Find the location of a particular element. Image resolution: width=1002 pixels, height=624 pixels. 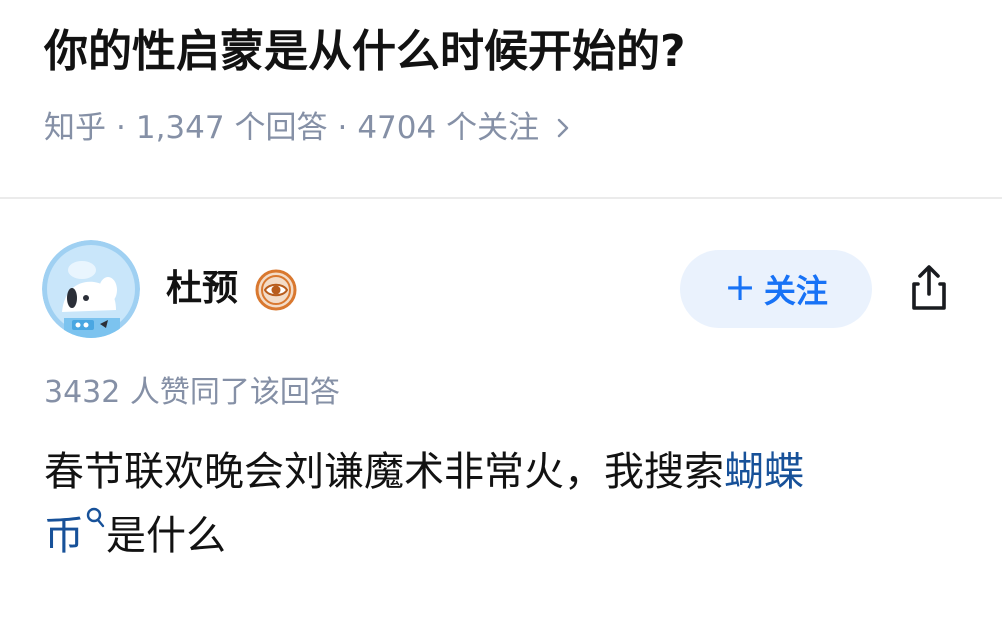

chevron-right-icon is located at coordinates (563, 128).